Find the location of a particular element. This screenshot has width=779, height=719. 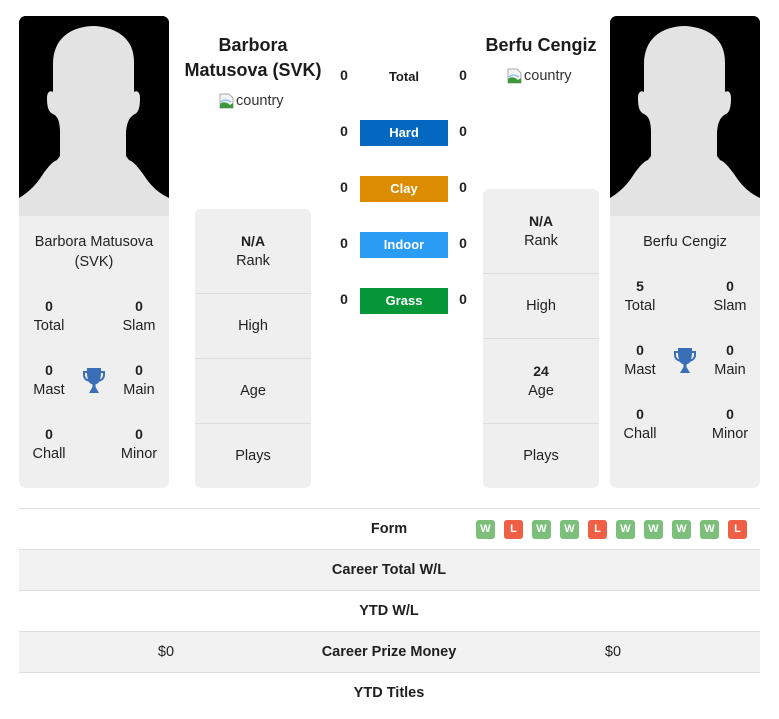

h2h-indoor-right: 0 is located at coordinates (463, 243).